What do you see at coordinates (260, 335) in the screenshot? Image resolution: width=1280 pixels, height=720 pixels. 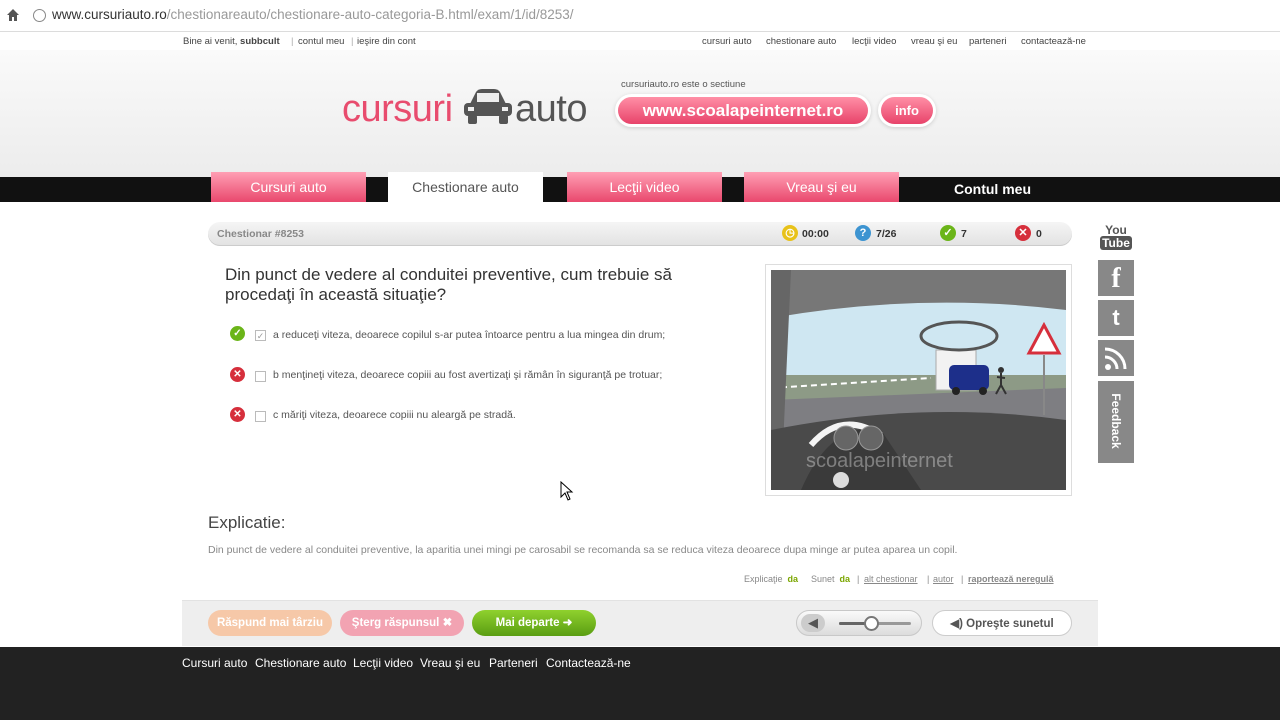 I see `answer-a-checkbox: ✓` at bounding box center [260, 335].